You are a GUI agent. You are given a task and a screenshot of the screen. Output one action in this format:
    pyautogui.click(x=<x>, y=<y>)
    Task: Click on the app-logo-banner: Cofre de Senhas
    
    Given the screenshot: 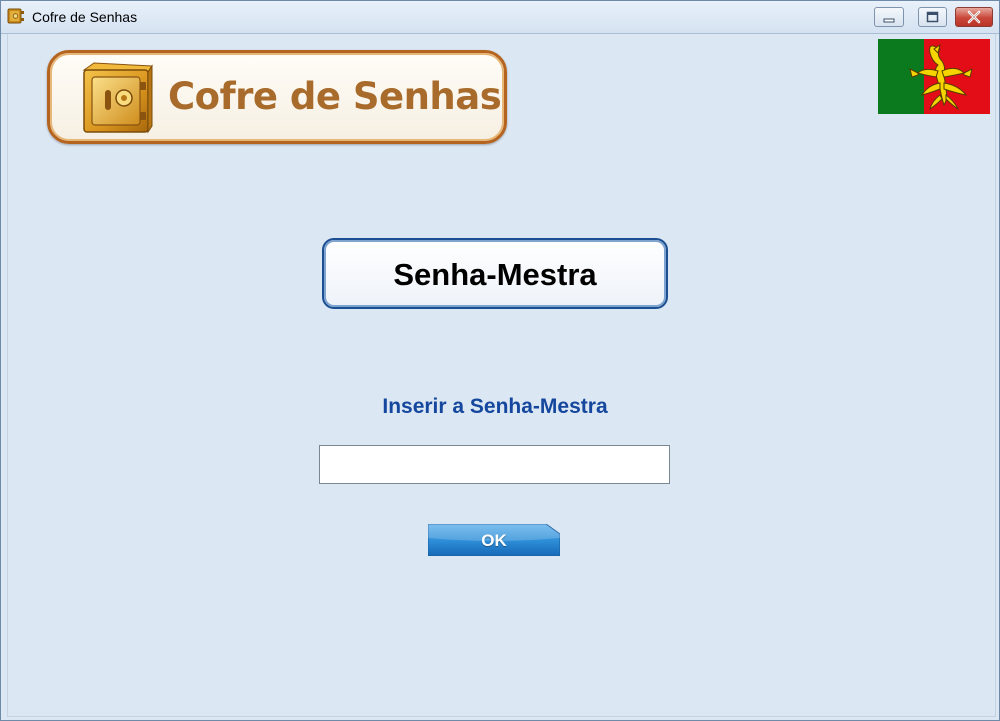 What is the action you would take?
    pyautogui.click(x=277, y=97)
    